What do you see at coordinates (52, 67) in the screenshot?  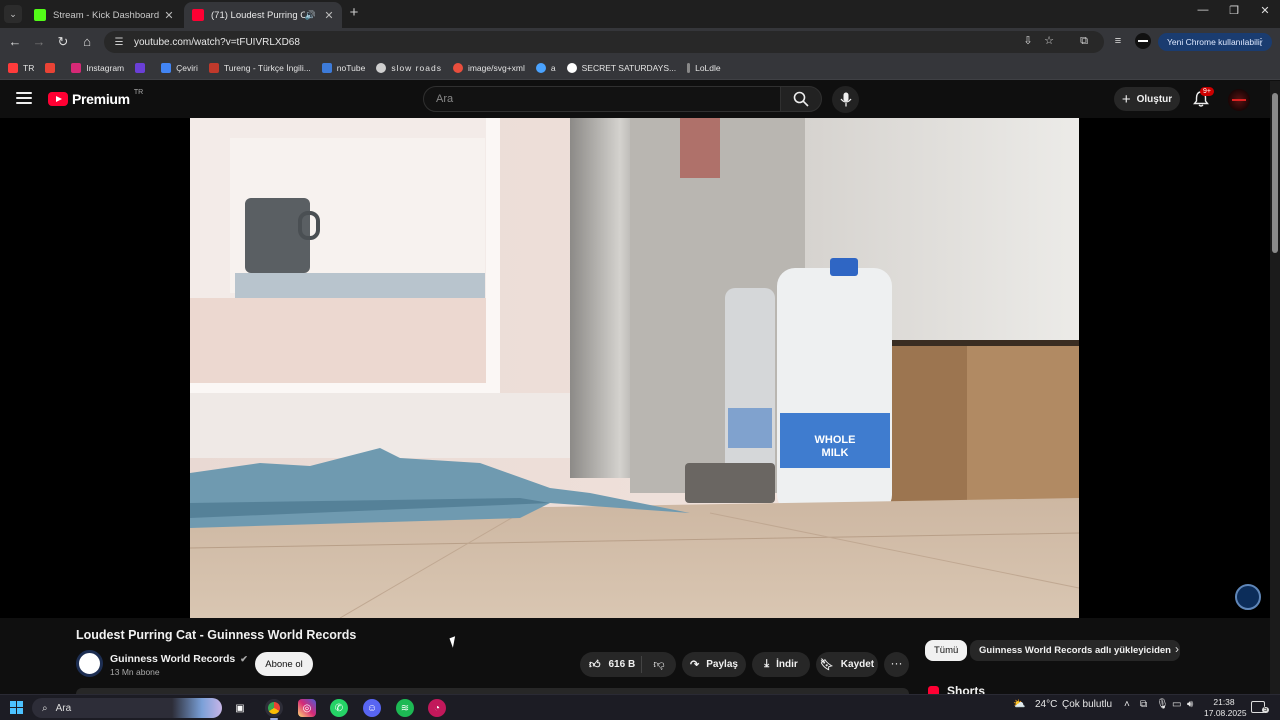 I see `bookmark-gmail` at bounding box center [52, 67].